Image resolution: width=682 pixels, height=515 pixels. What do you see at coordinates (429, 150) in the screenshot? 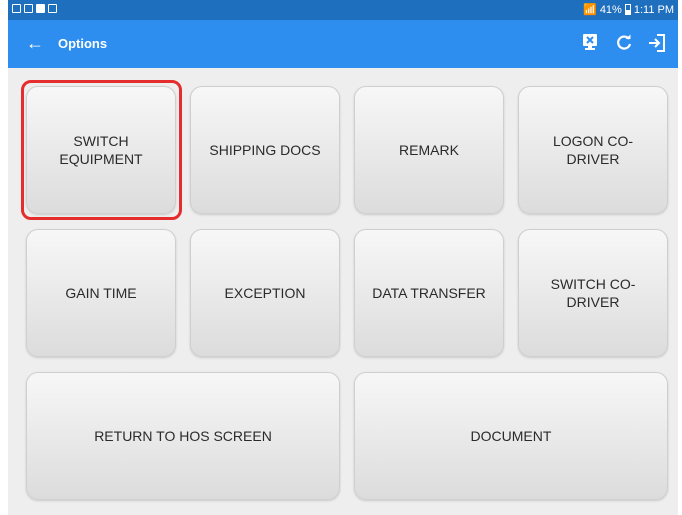
I see `remark-button: REMARK` at bounding box center [429, 150].